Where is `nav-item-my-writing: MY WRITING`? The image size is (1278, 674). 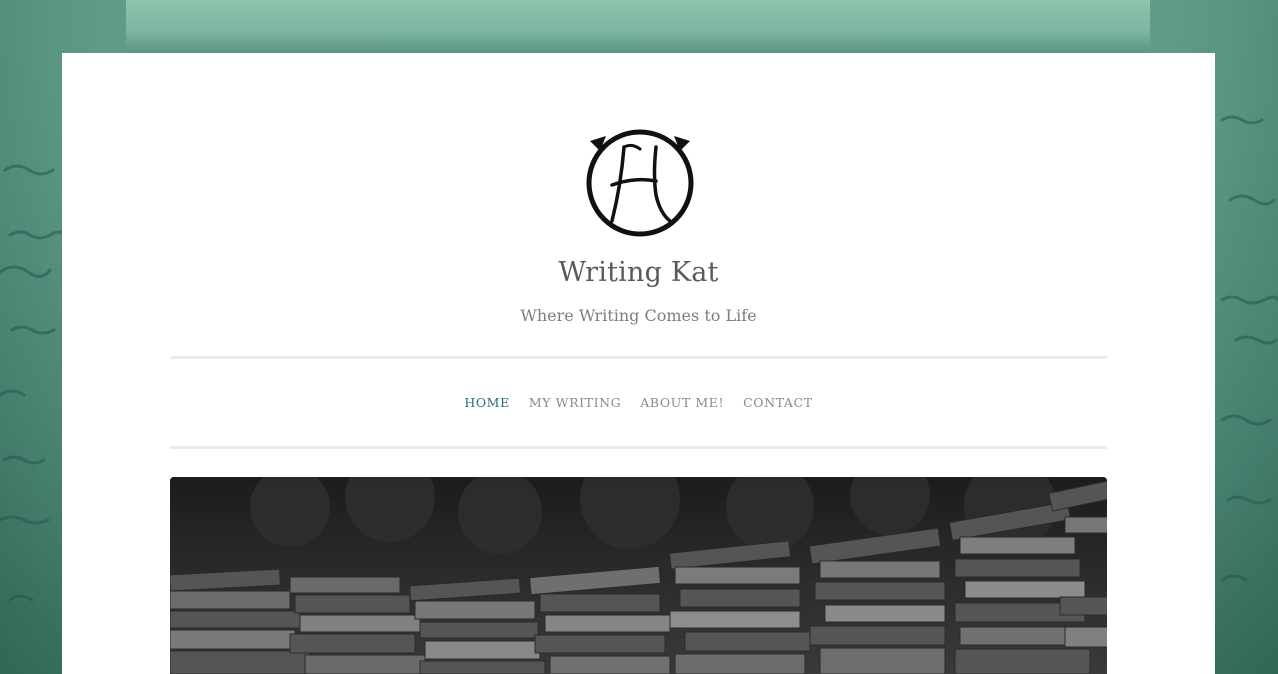
nav-item-my-writing: MY WRITING is located at coordinates (575, 402).